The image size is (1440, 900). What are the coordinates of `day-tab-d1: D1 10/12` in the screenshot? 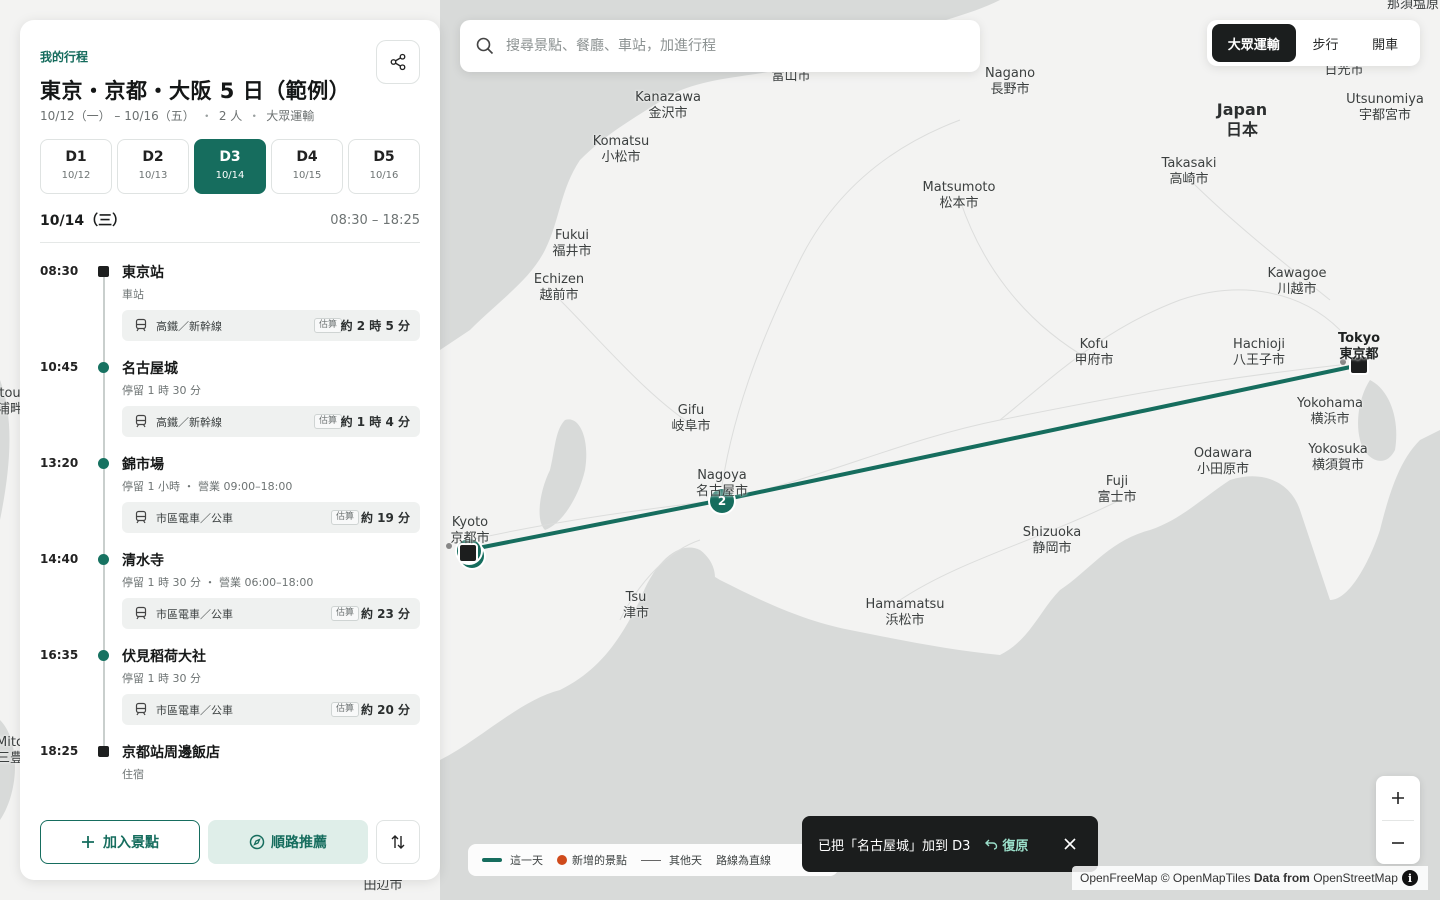 It's located at (76, 166).